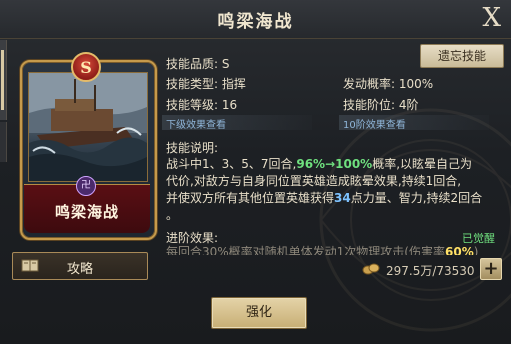  I want to click on skill-quality: 技能品质: S, so click(198, 63).